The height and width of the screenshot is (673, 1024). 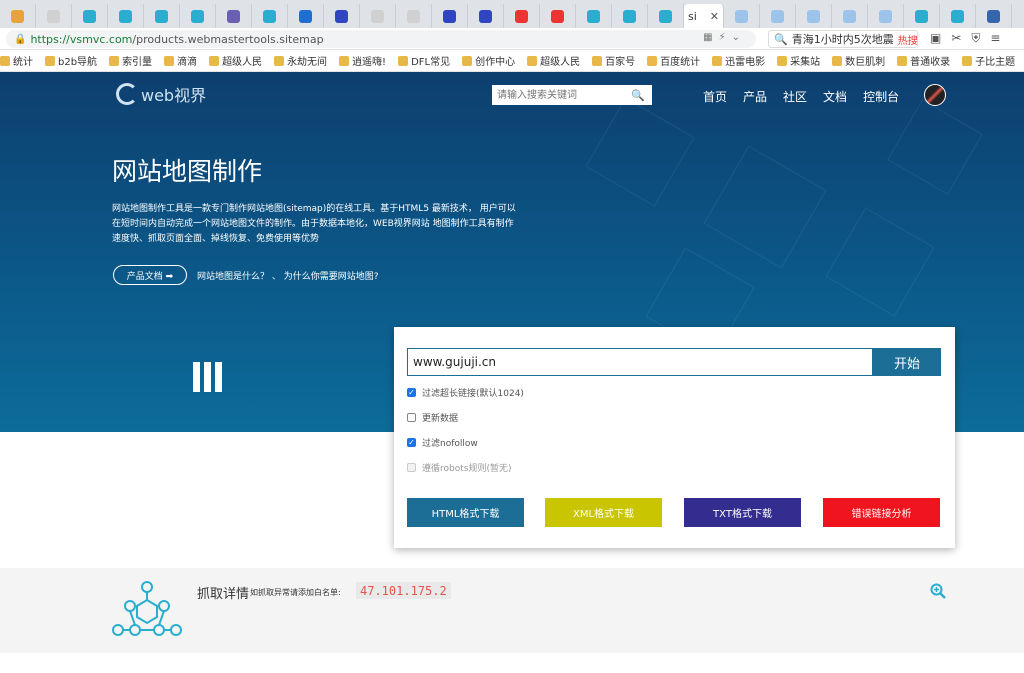 What do you see at coordinates (442, 442) in the screenshot?
I see `option-filter-nofollow: ✓ 过滤nofollow` at bounding box center [442, 442].